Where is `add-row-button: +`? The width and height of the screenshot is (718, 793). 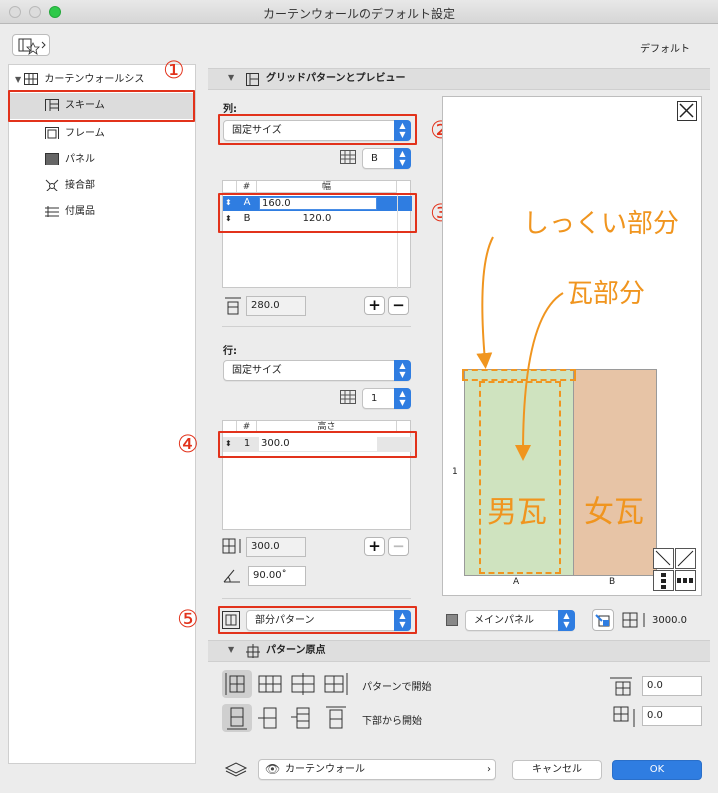
add-row-button: + is located at coordinates (374, 546).